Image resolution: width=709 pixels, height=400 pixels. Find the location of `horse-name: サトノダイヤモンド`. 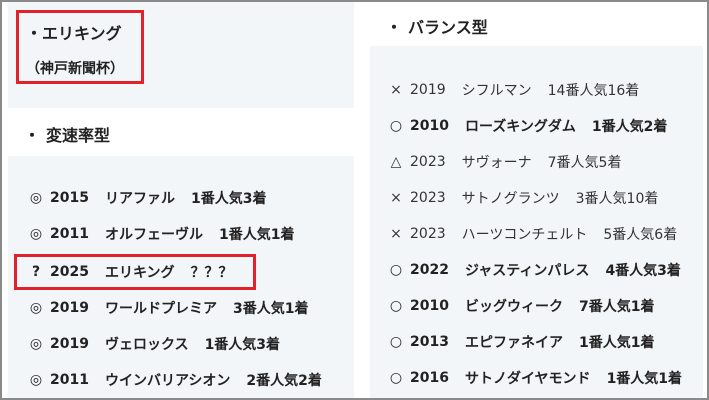

horse-name: サトノダイヤモンド is located at coordinates (527, 379).